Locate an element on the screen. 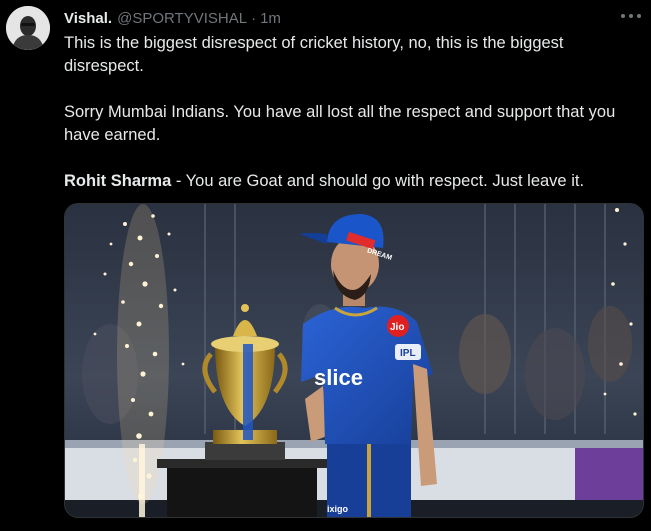 Image resolution: width=651 pixels, height=531 pixels. avatar is located at coordinates (28, 28).